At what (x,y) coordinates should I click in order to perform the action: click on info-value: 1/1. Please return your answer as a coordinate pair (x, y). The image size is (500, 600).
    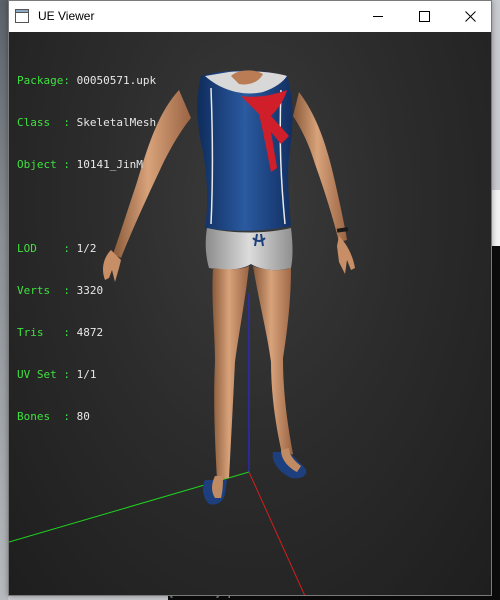
    Looking at the image, I should click on (86, 374).